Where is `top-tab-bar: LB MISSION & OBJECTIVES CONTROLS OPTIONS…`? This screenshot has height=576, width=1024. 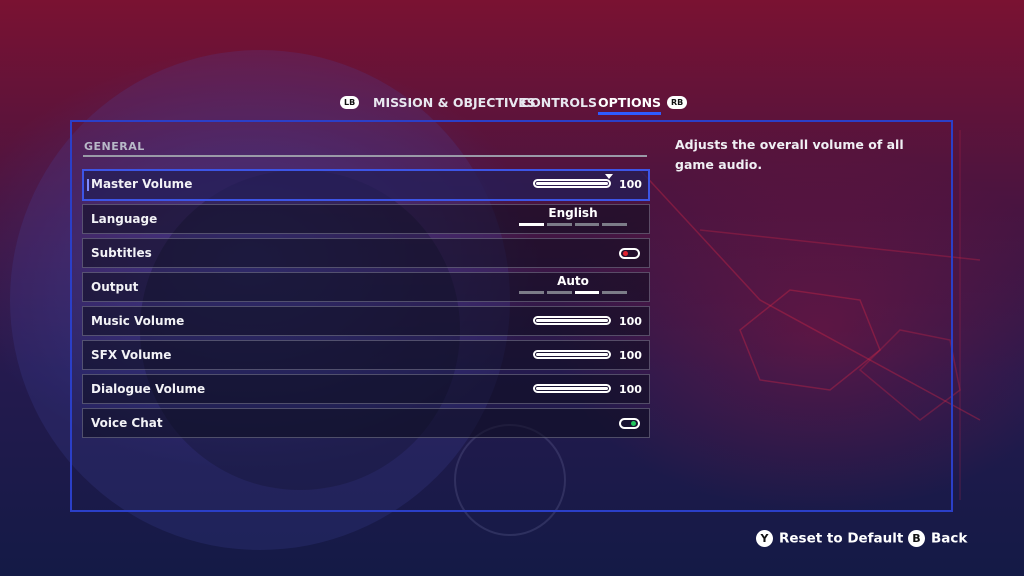
top-tab-bar: LB MISSION & OBJECTIVES CONTROLS OPTIONS… is located at coordinates (512, 104).